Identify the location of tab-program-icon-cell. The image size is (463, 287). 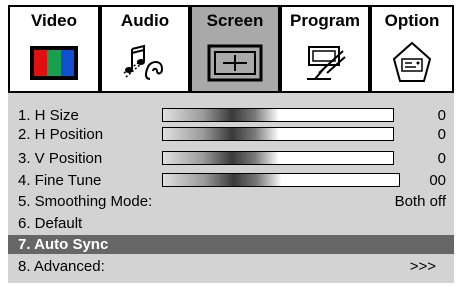
(325, 64).